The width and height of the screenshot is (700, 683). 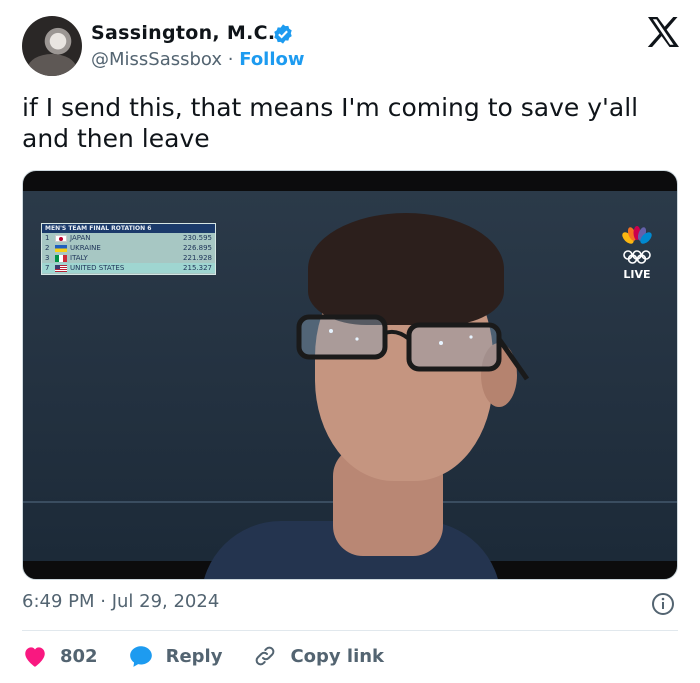 I want to click on score: 226.895, so click(x=197, y=248).